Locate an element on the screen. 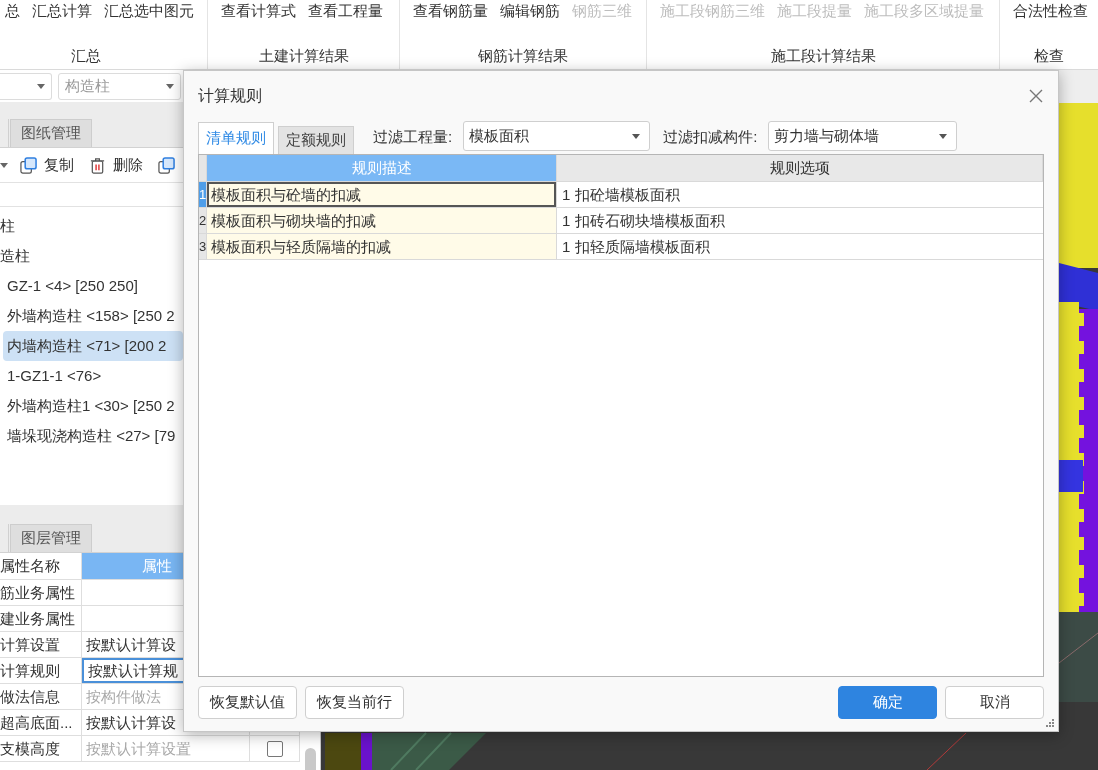 This screenshot has width=1098, height=770. table-cell: 1 扣轻质隔墙模板面积 is located at coordinates (800, 247).